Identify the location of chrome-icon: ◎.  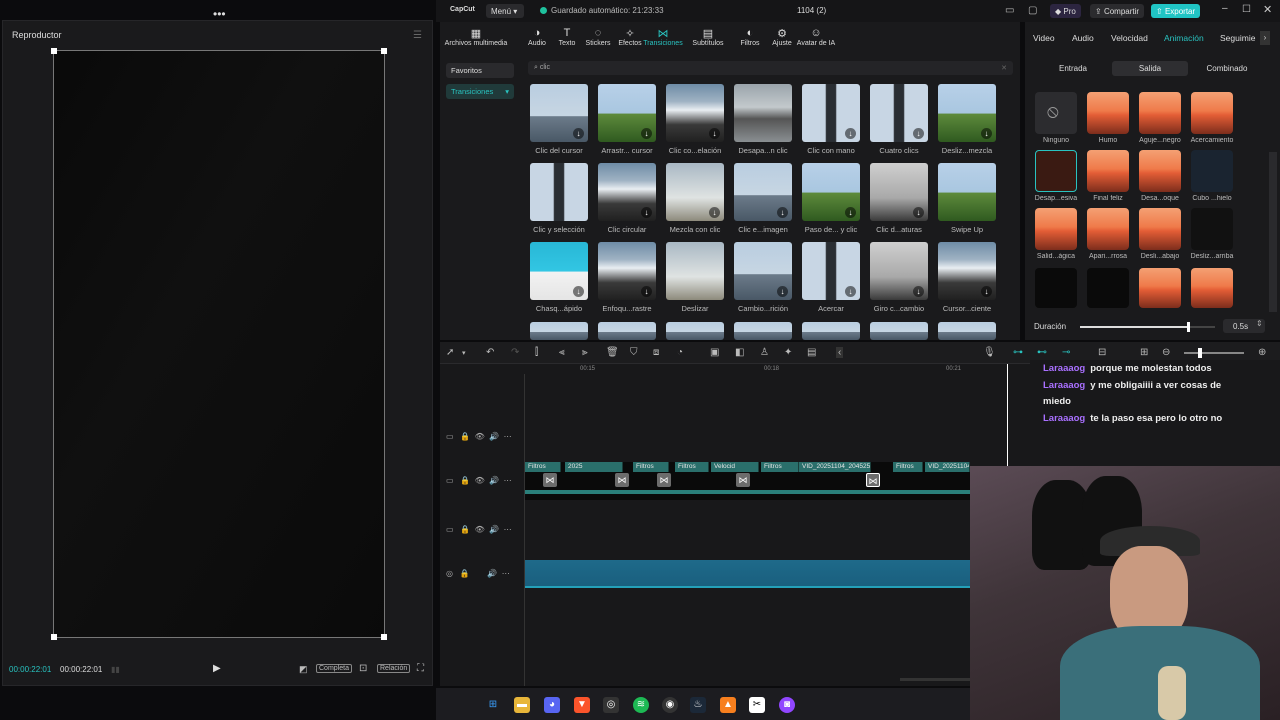
(611, 705).